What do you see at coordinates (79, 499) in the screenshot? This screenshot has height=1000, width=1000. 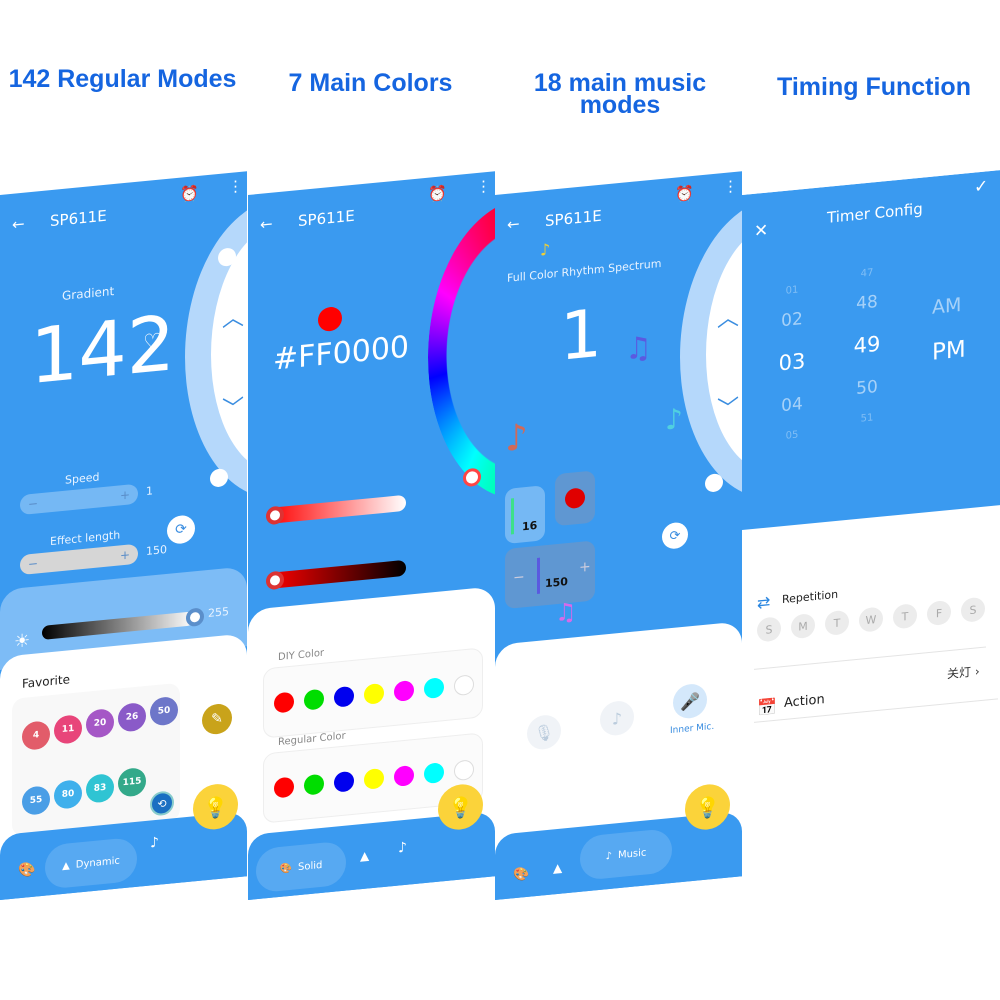 I see `speed-slider: − +` at bounding box center [79, 499].